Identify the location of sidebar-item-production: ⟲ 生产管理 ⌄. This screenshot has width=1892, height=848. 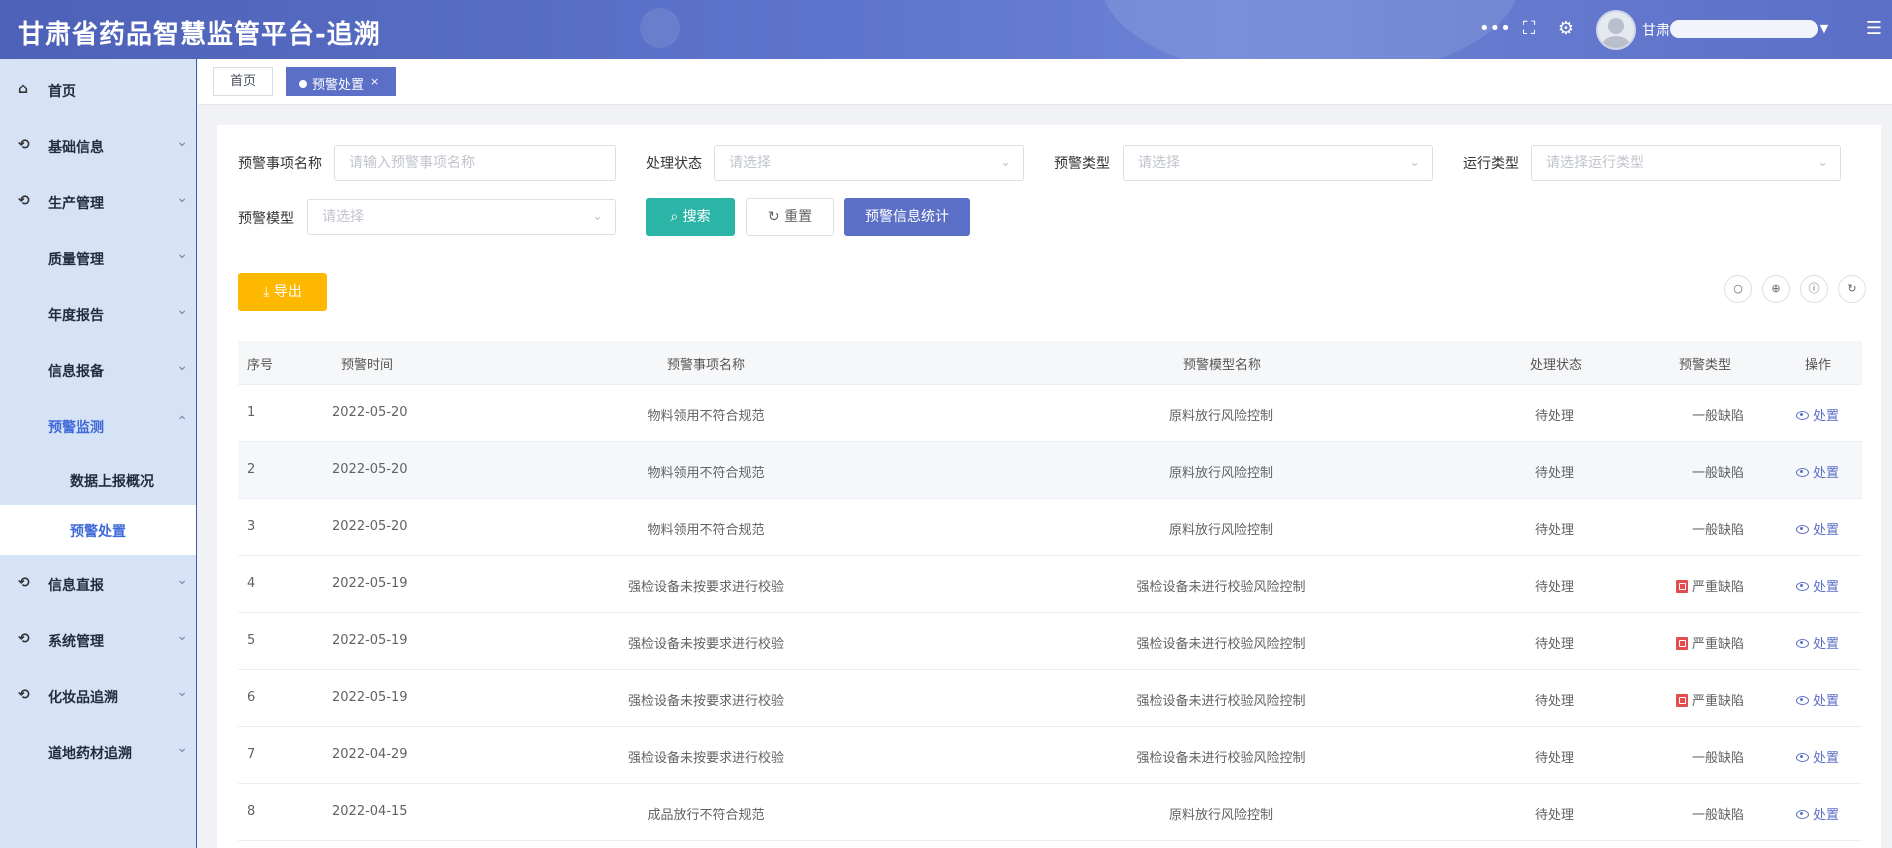
(98, 202).